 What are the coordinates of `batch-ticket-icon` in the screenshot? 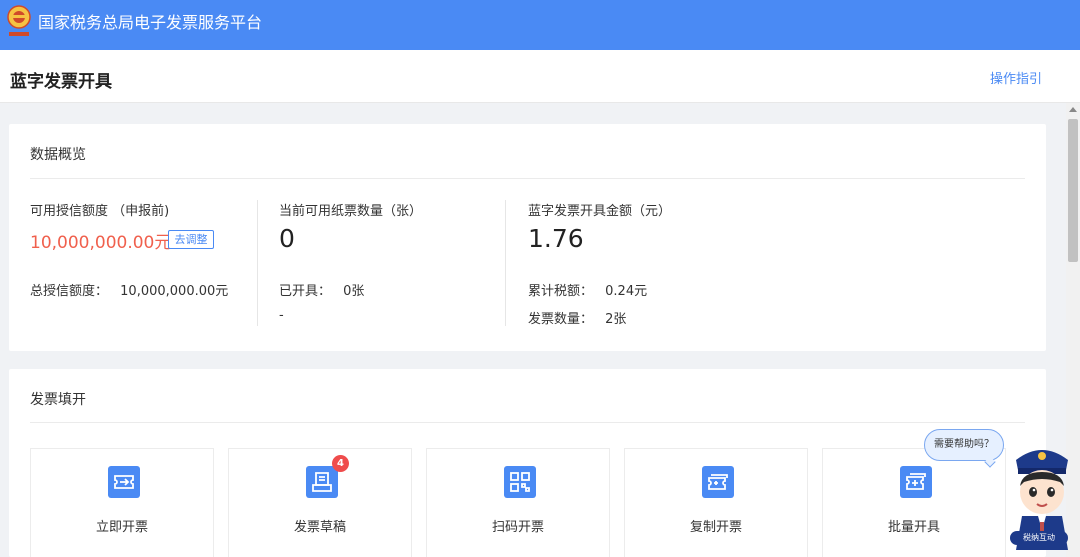 It's located at (916, 482).